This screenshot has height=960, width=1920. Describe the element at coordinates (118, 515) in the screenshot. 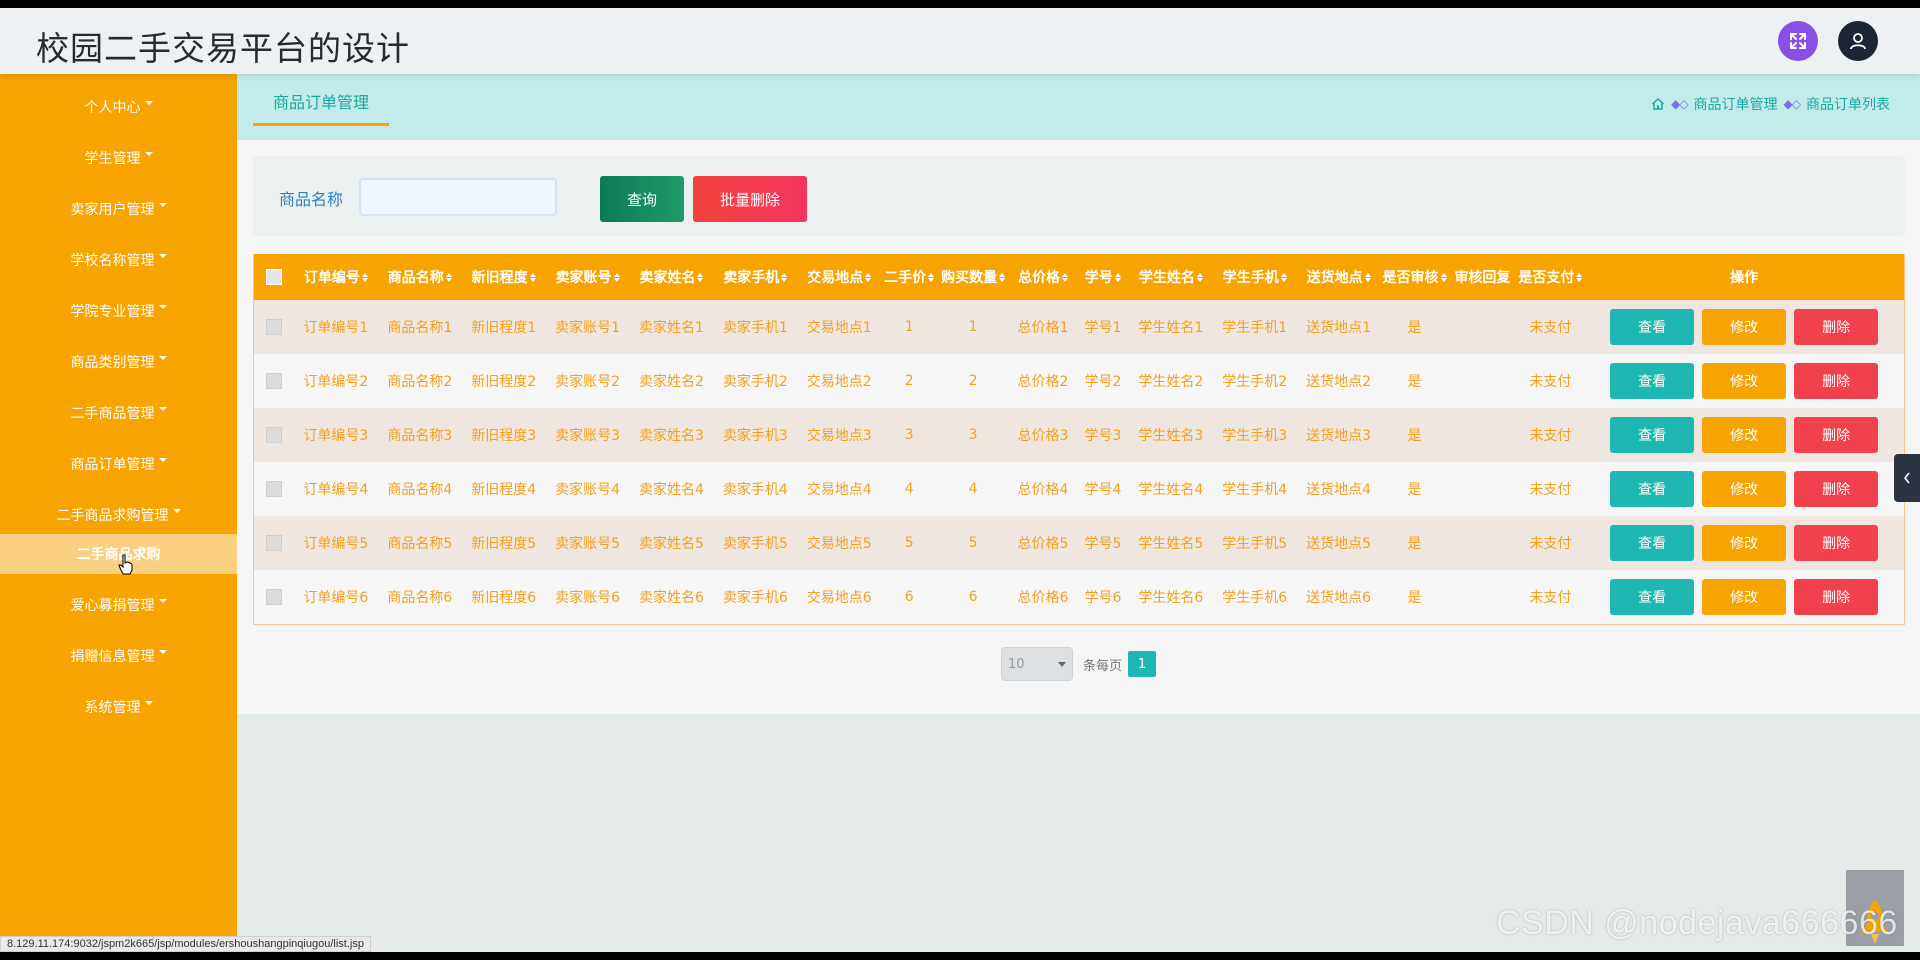

I see `sidebar-item-purchase-request: 二手商品求购管理` at that location.